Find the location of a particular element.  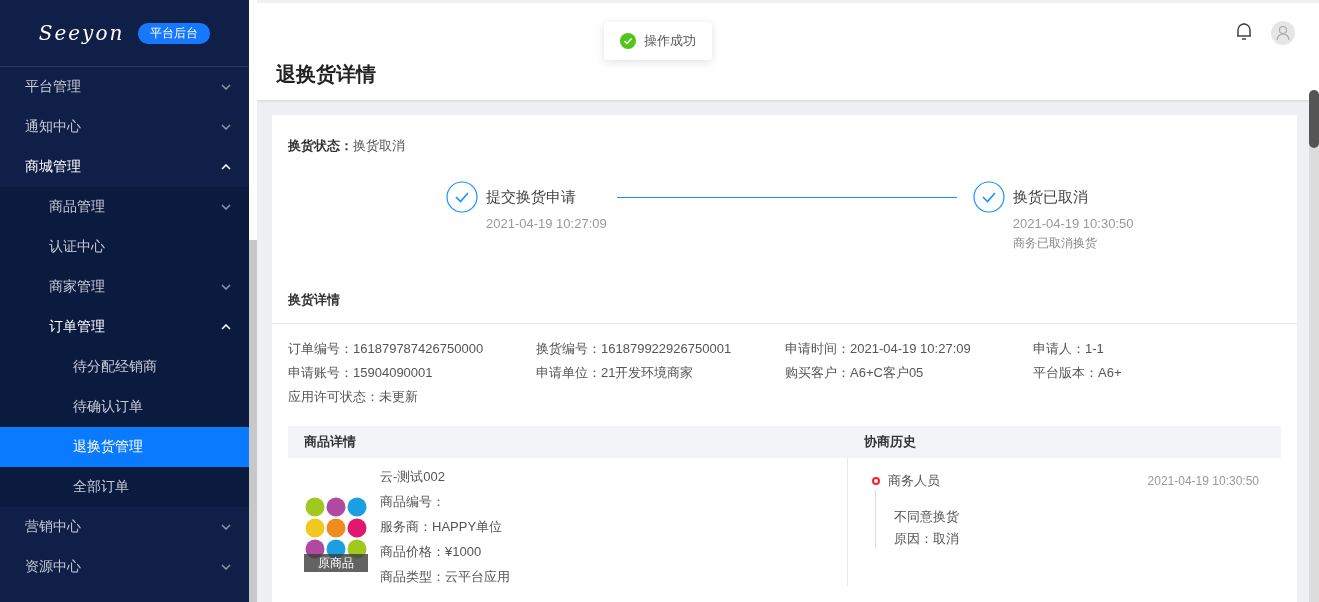

menu-item: 退换货管理 is located at coordinates (124, 447).